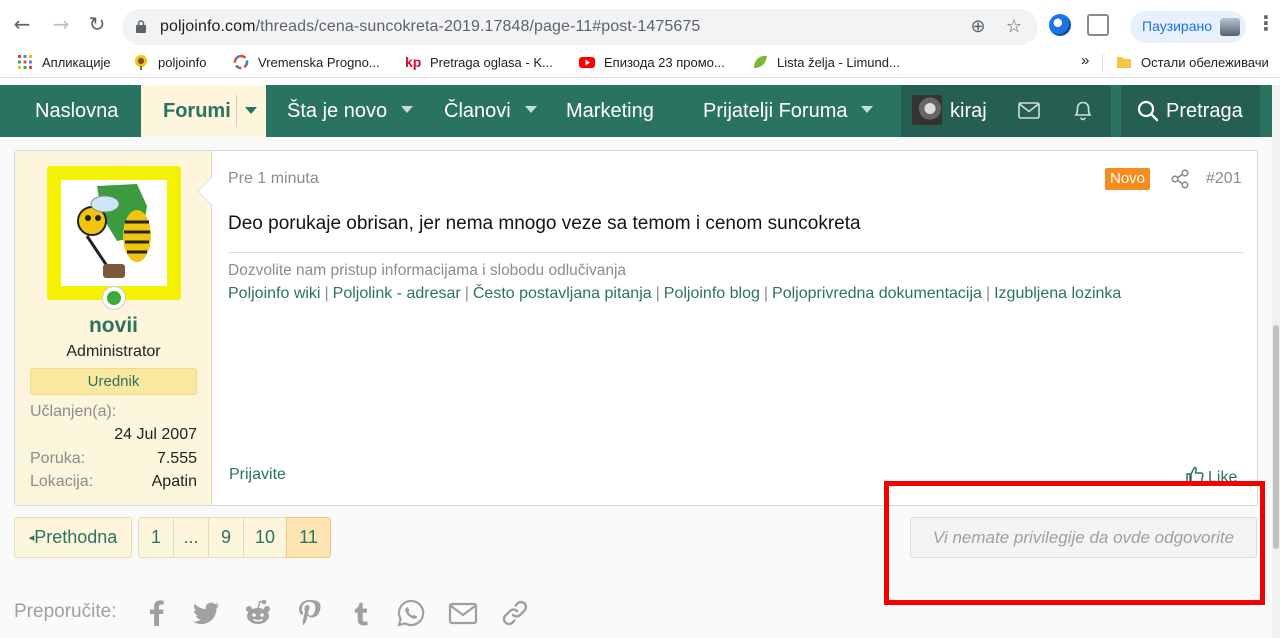 The height and width of the screenshot is (638, 1280). I want to click on nav-forums: Forumi, so click(203, 111).